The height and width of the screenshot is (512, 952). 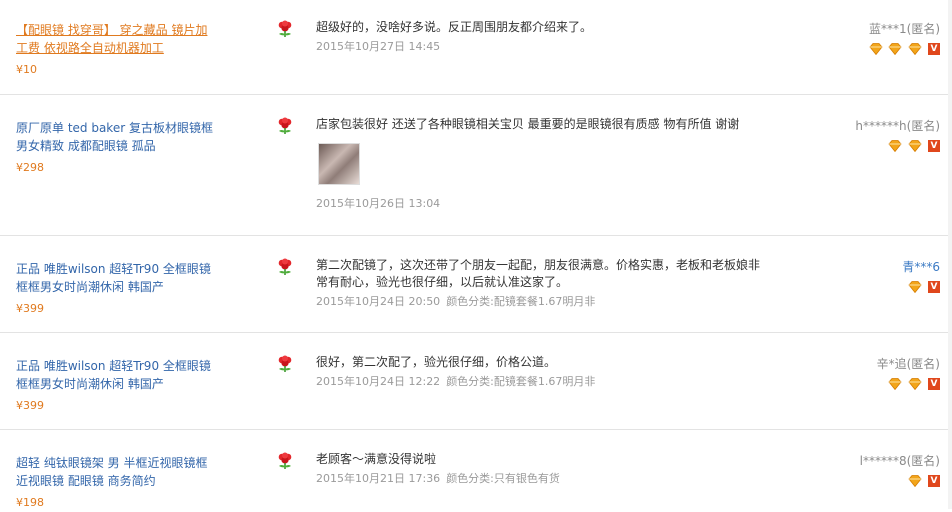 I want to click on review-date: 2015年10月24日 12:22, so click(x=378, y=381).